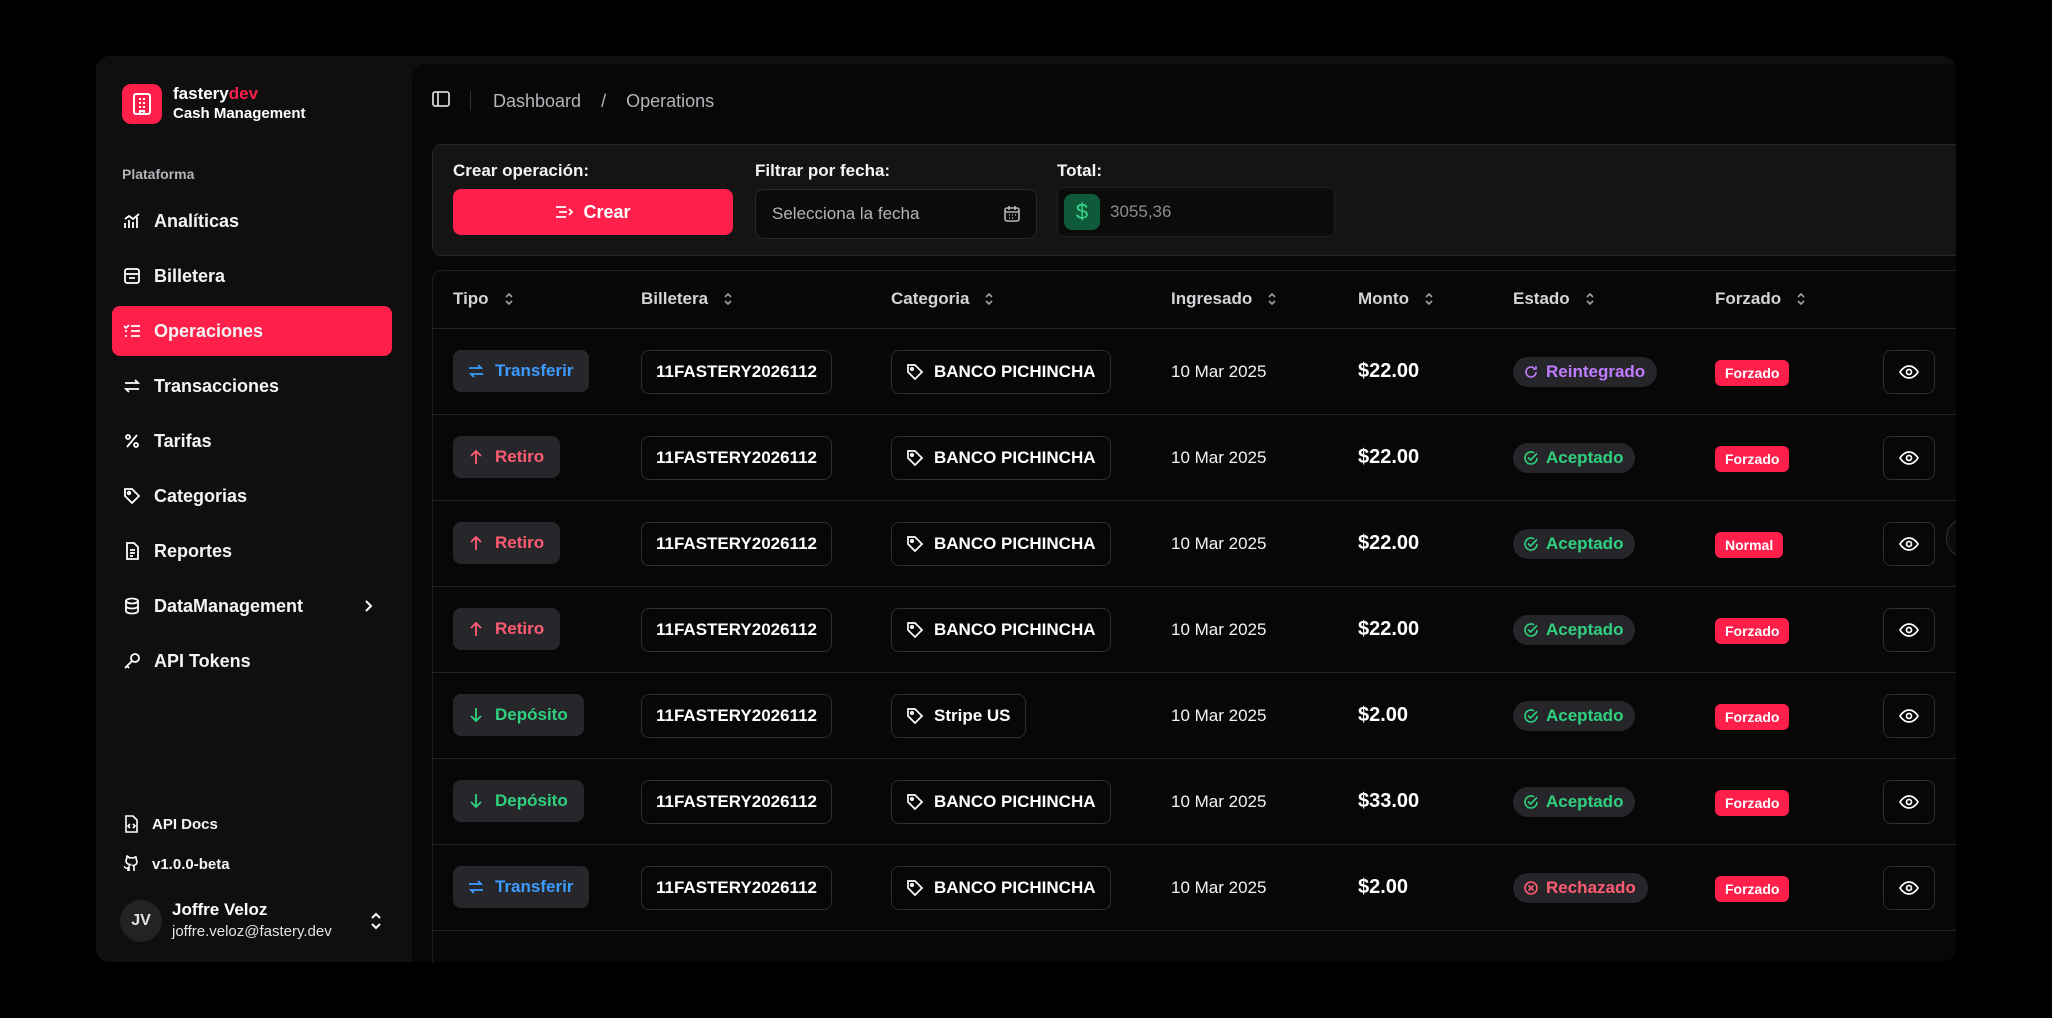 The width and height of the screenshot is (2052, 1018). What do you see at coordinates (441, 101) in the screenshot?
I see `sidebar-toggle-icon` at bounding box center [441, 101].